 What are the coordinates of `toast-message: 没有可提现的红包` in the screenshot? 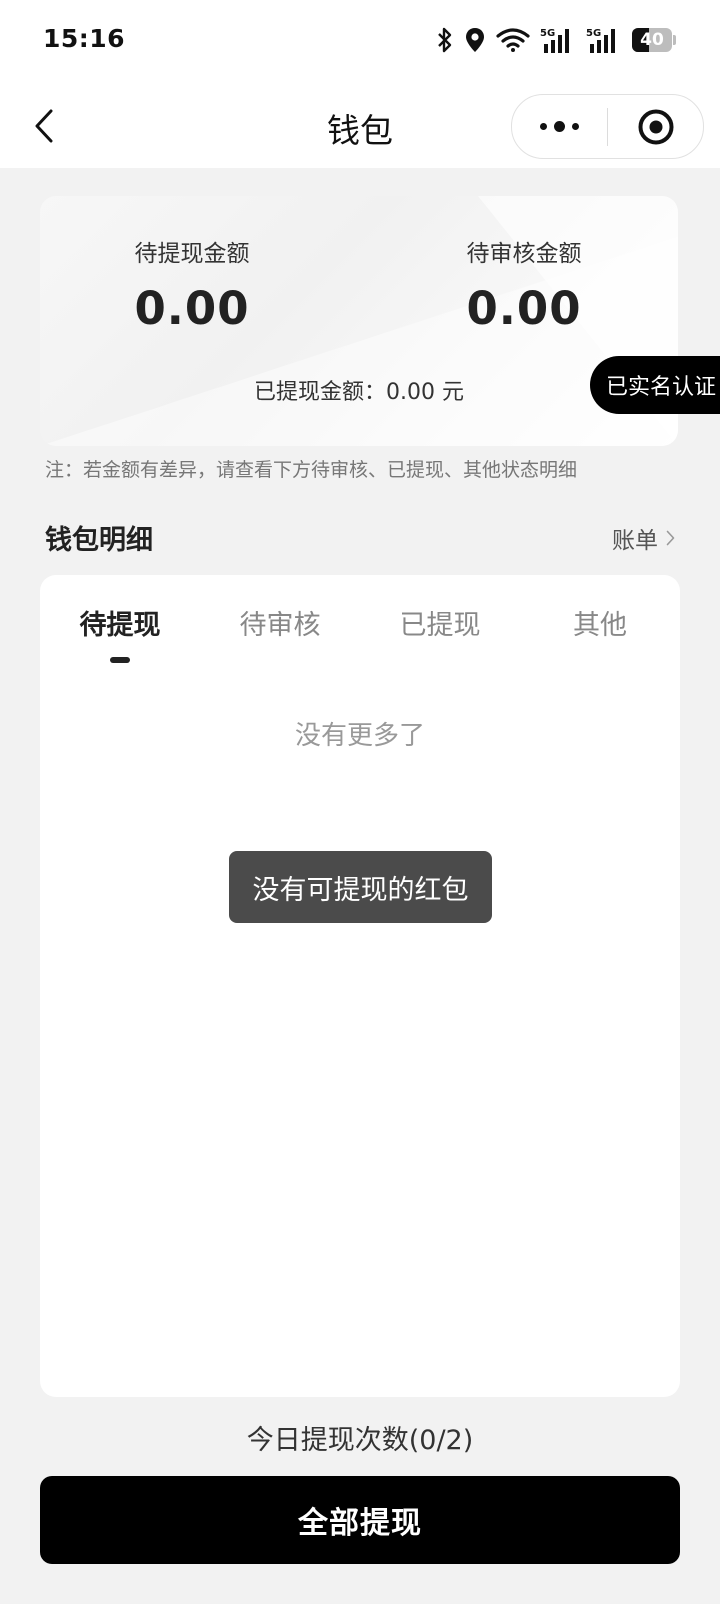 It's located at (360, 887).